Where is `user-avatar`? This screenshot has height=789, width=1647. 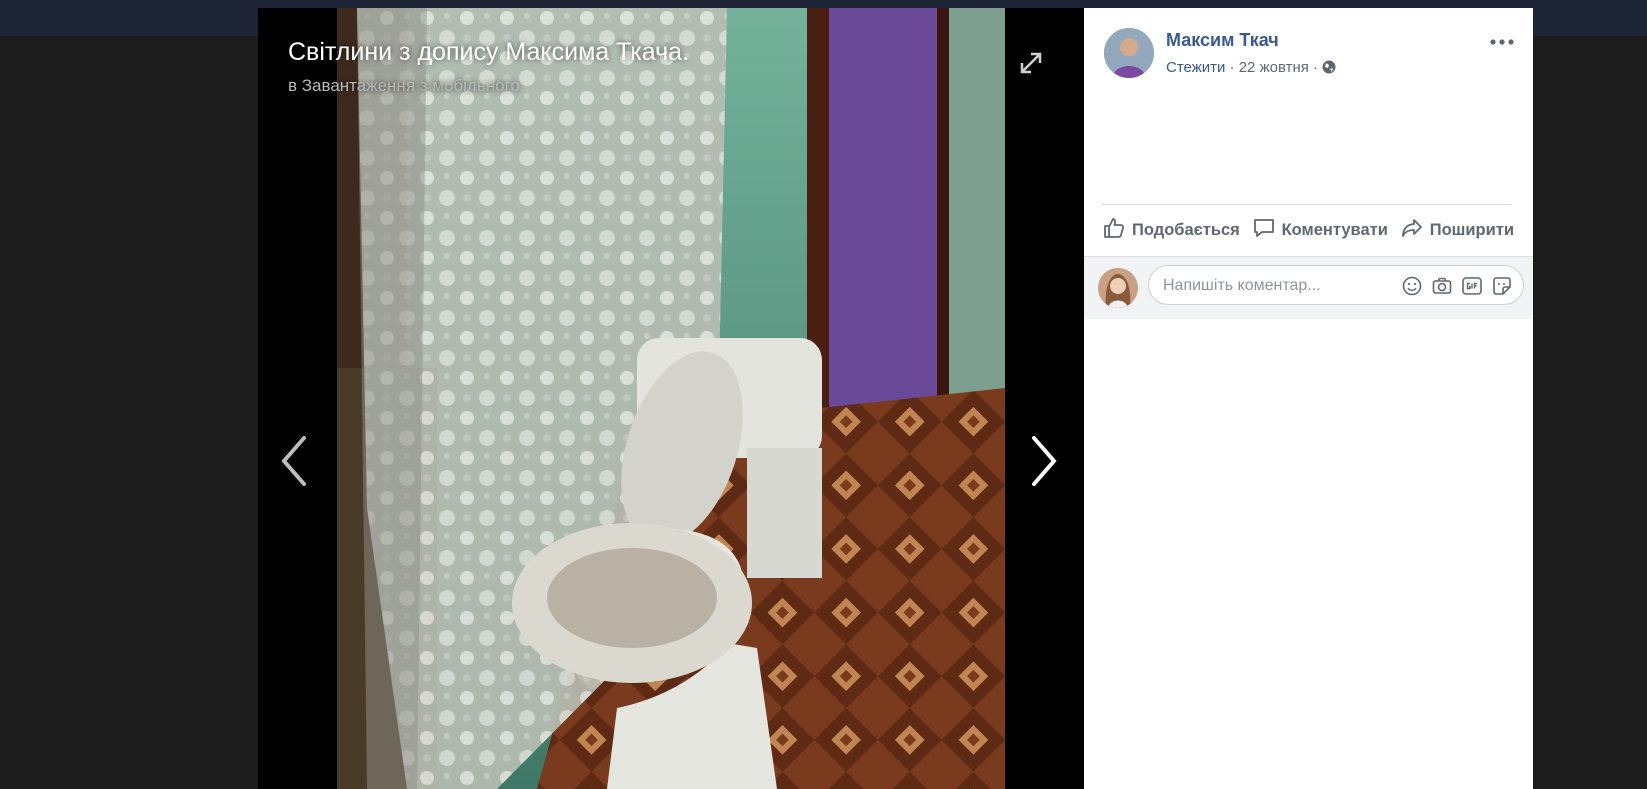
user-avatar is located at coordinates (1118, 288).